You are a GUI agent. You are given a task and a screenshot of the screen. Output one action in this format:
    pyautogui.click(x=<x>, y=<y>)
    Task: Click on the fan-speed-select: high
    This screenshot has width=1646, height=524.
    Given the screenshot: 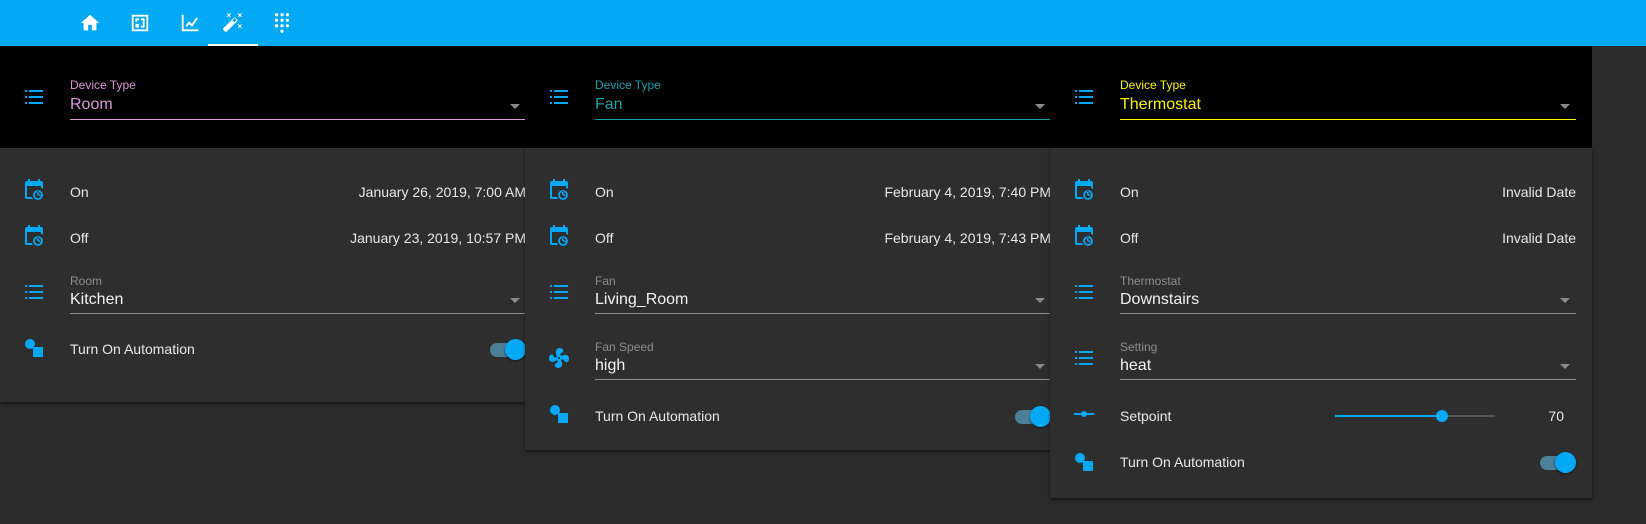 What is the action you would take?
    pyautogui.click(x=610, y=366)
    